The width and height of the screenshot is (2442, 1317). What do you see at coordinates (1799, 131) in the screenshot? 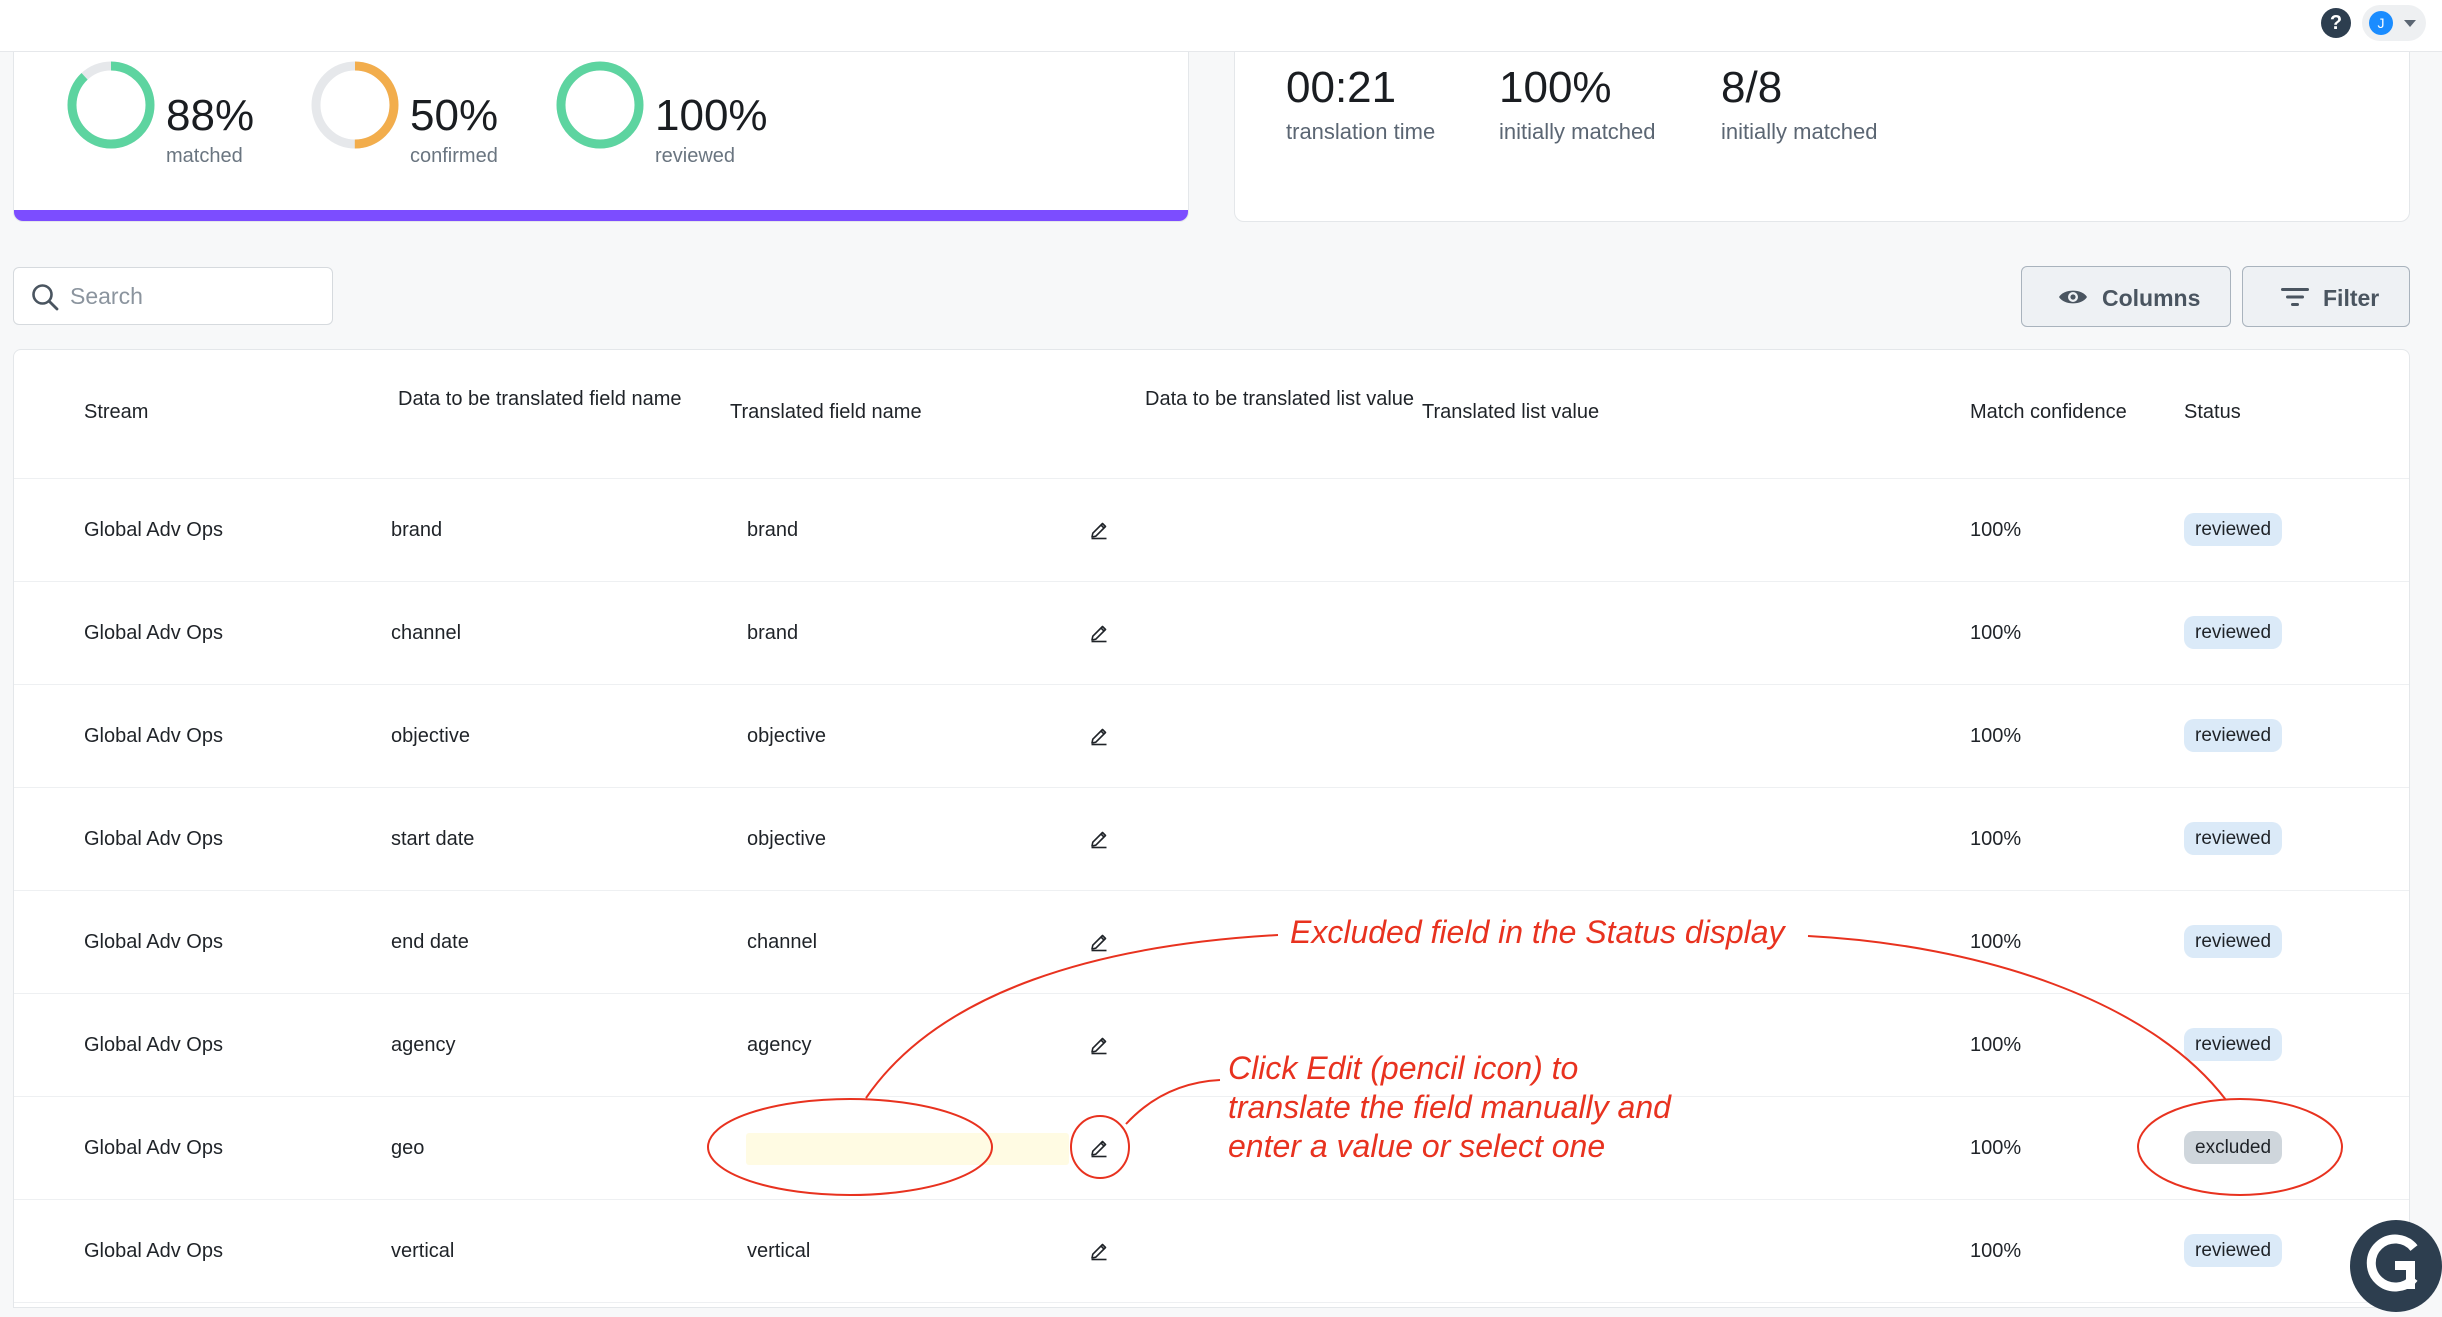
I see `stat-label: initially matched` at bounding box center [1799, 131].